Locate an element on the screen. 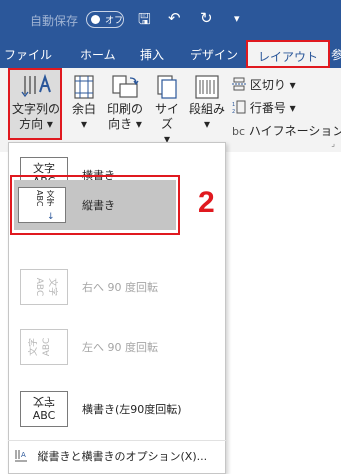 The image size is (341, 474). orientation-label-1: 印刷の is located at coordinates (124, 109).